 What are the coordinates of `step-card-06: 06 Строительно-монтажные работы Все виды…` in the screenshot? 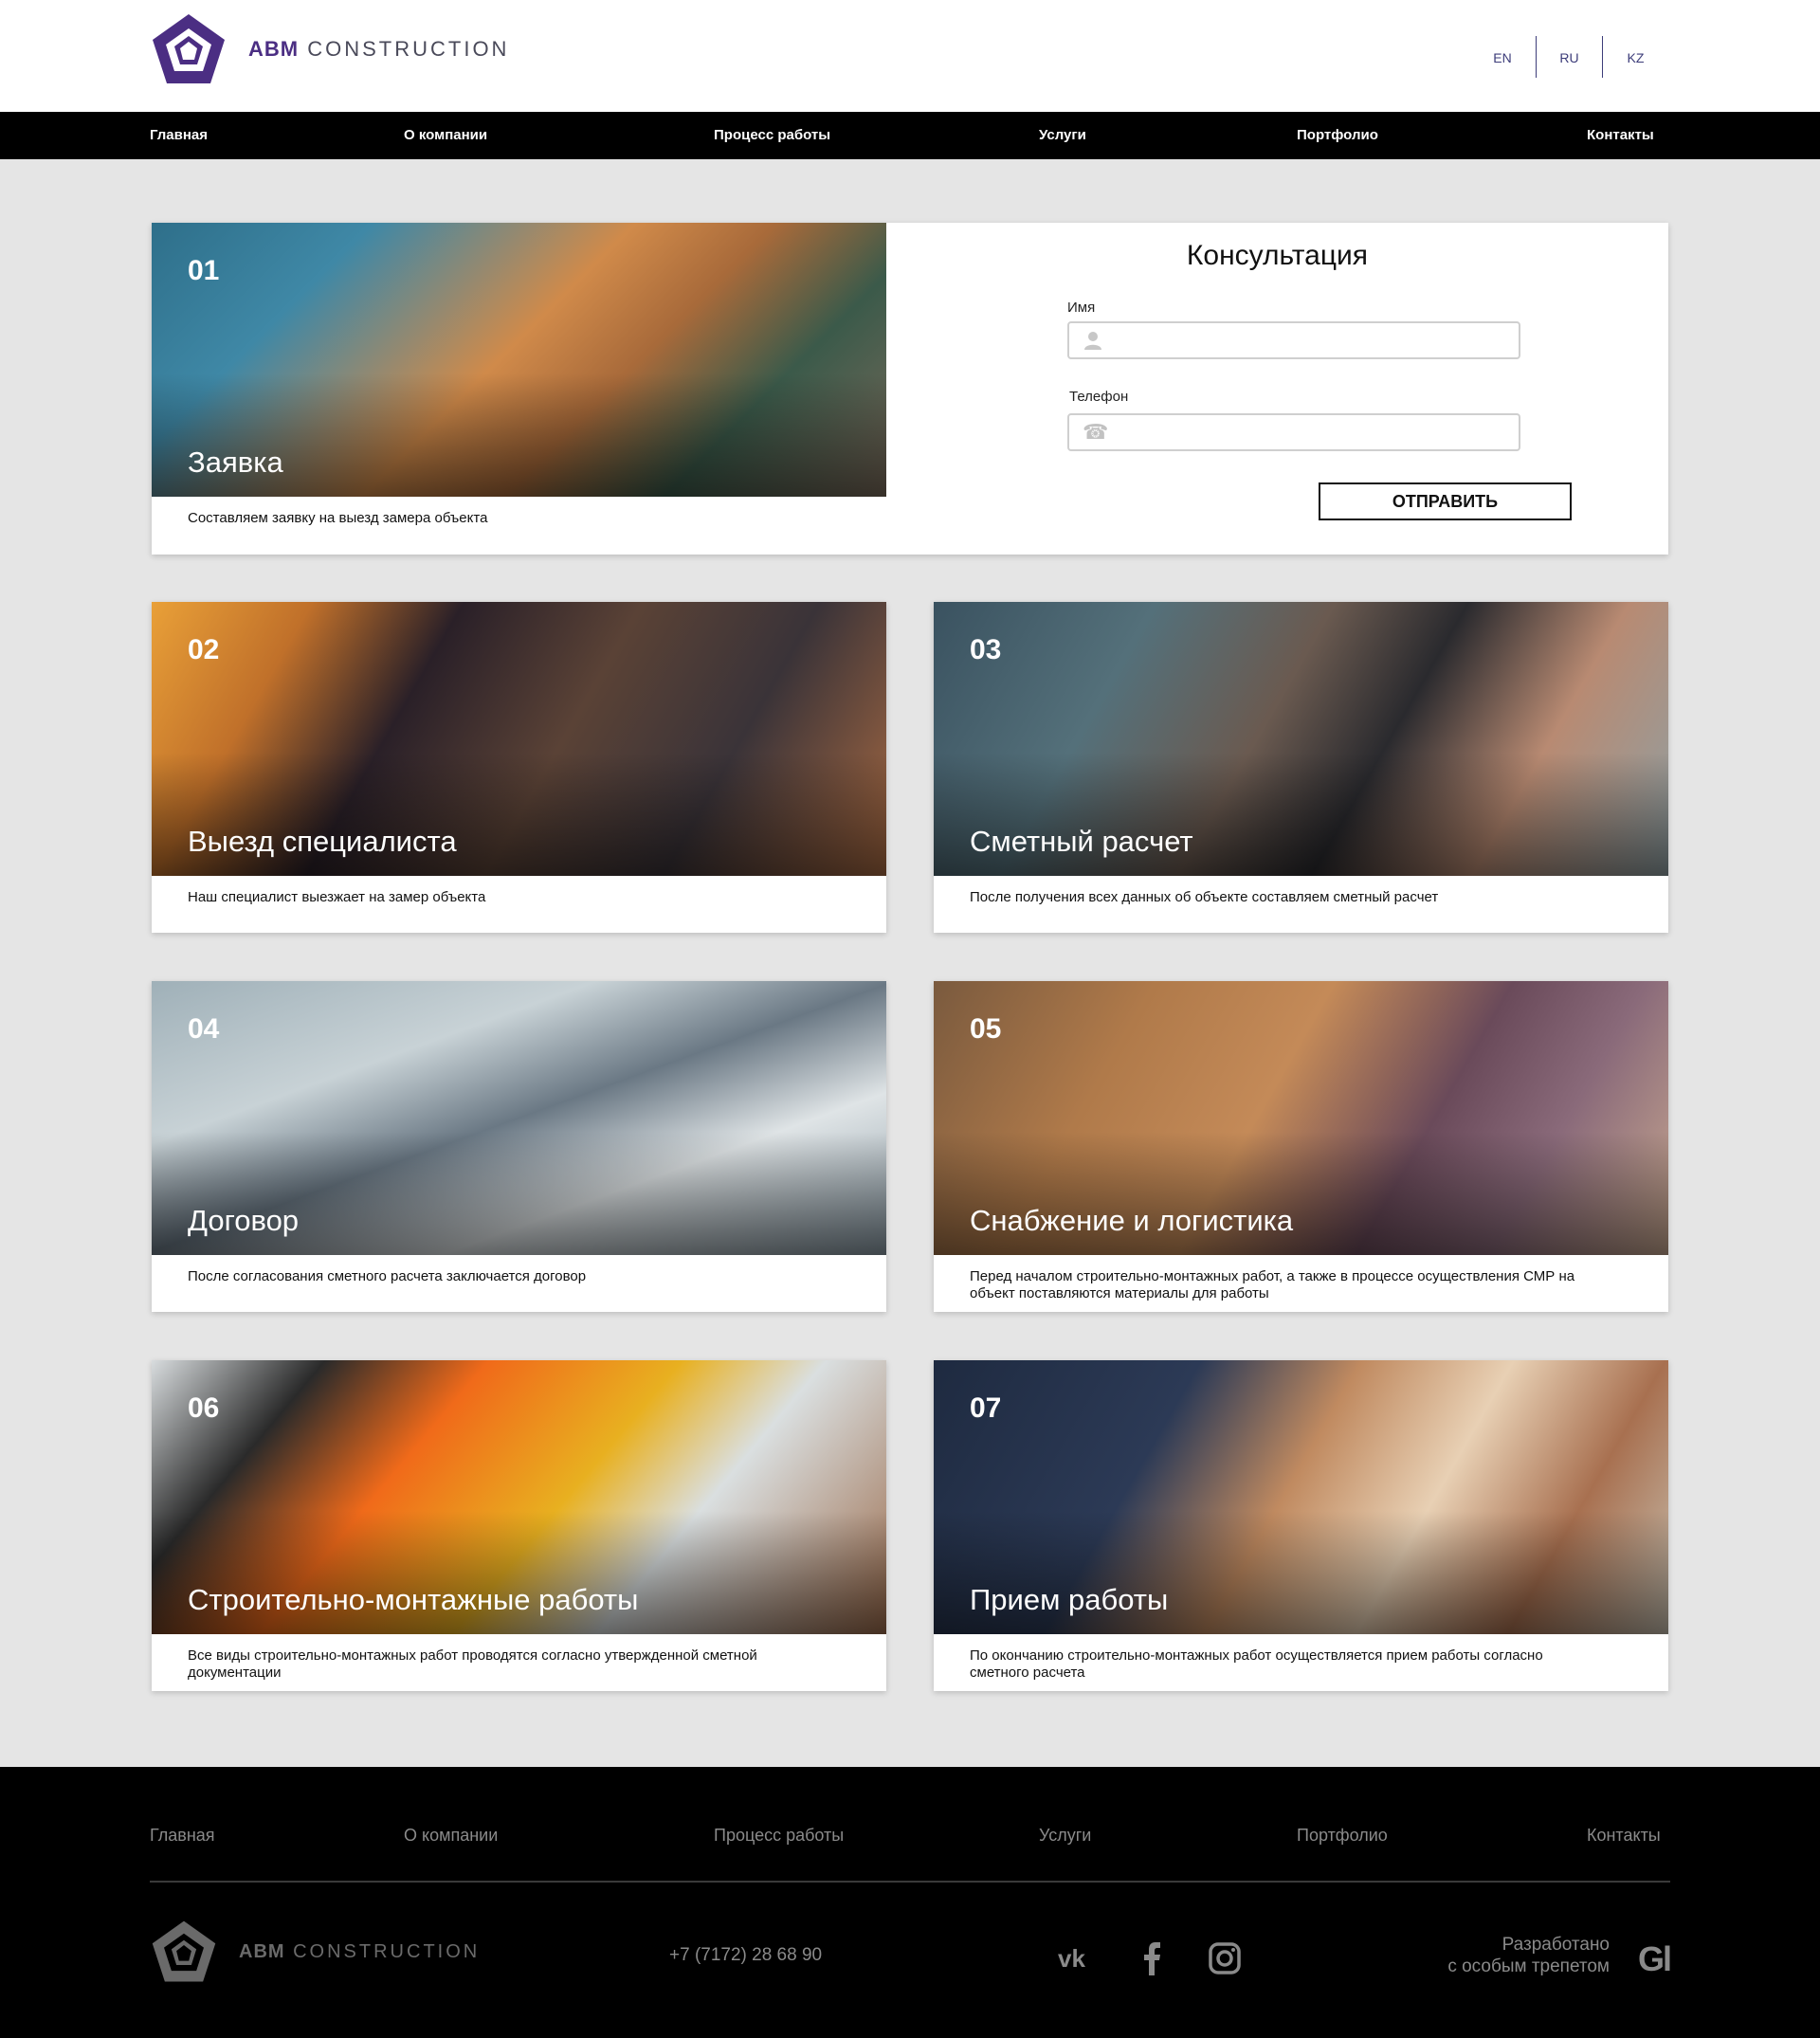 It's located at (519, 1525).